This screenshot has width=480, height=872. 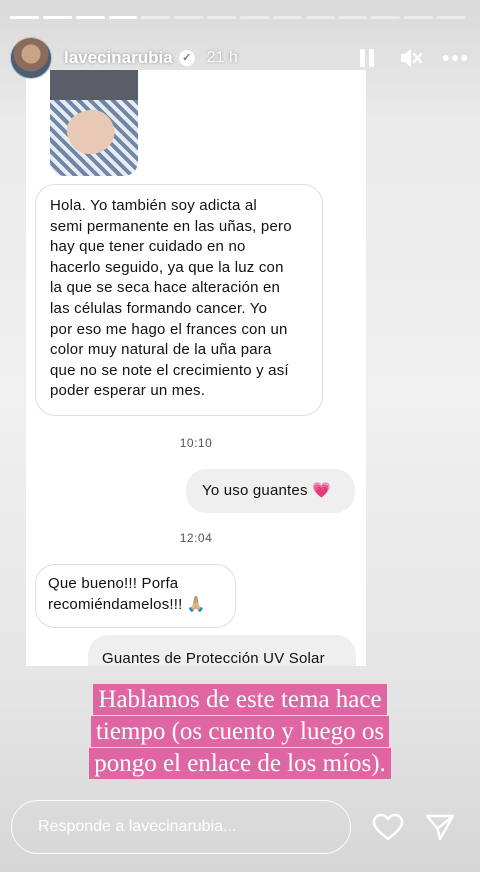 What do you see at coordinates (128, 391) in the screenshot?
I see `message-line: poder esperar un mes.` at bounding box center [128, 391].